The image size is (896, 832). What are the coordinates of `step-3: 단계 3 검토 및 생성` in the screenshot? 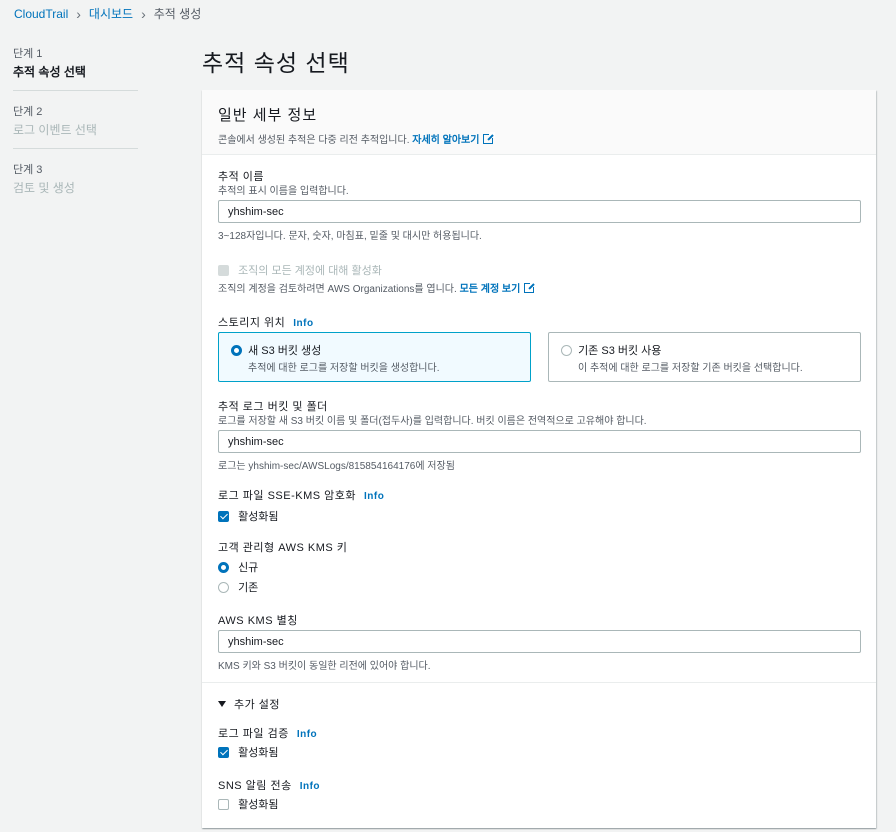 It's located at (75, 183).